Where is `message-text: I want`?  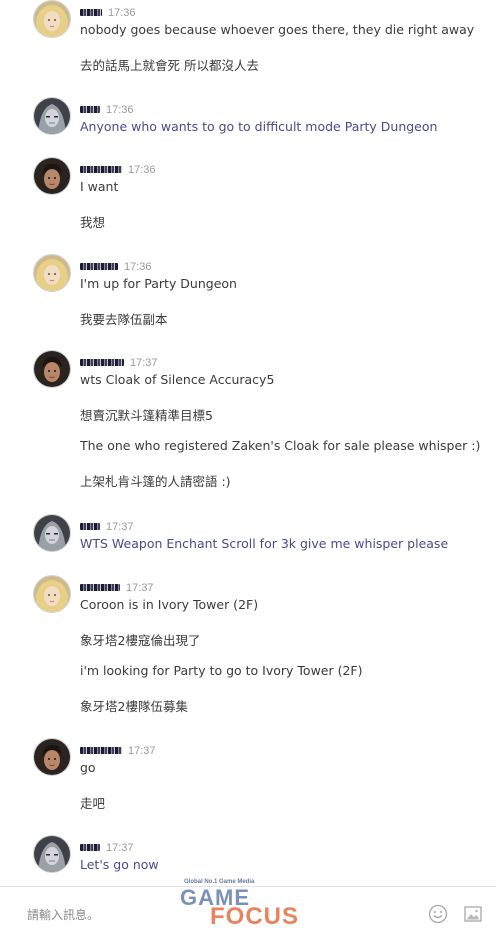
message-text: I want is located at coordinates (99, 186).